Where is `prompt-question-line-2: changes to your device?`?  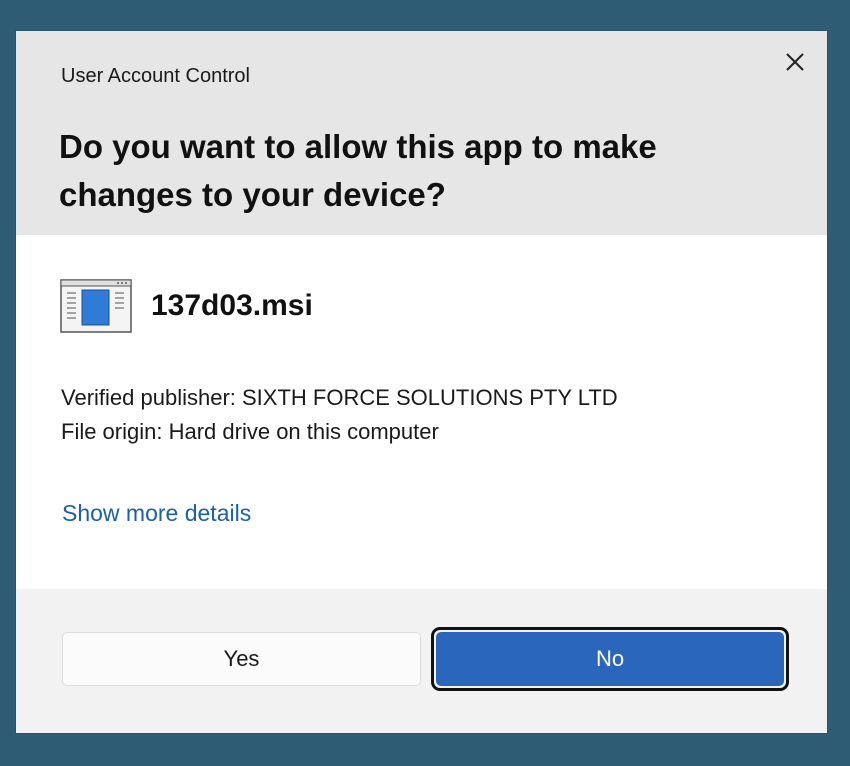
prompt-question-line-2: changes to your device? is located at coordinates (252, 194).